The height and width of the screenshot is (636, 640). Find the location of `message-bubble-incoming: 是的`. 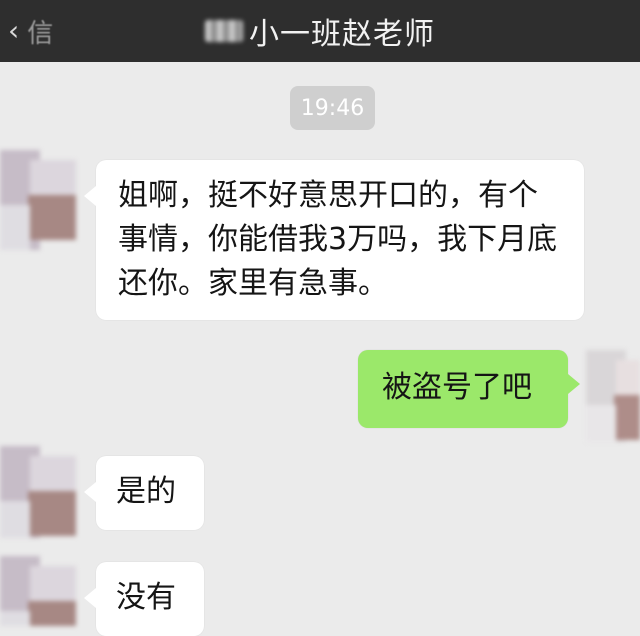

message-bubble-incoming: 是的 is located at coordinates (144, 493).